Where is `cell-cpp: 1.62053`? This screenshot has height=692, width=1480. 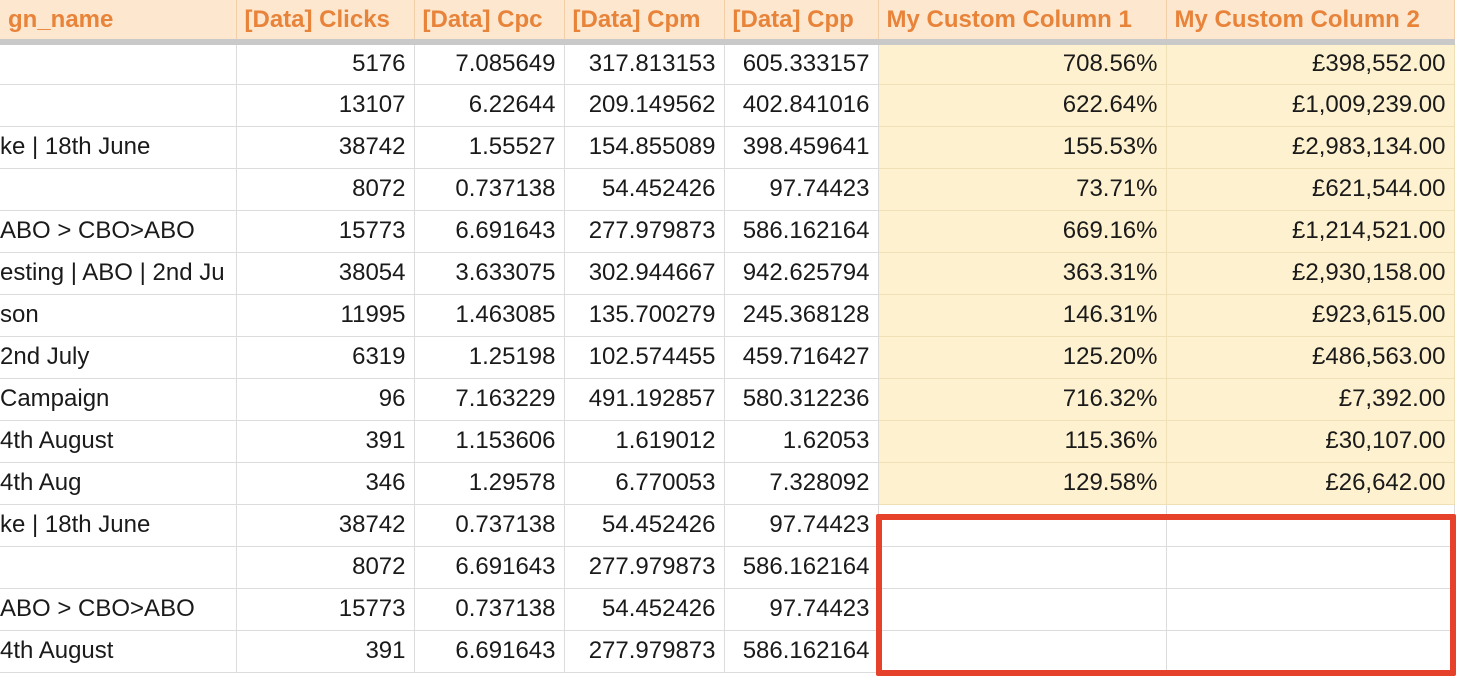
cell-cpp: 1.62053 is located at coordinates (801, 441).